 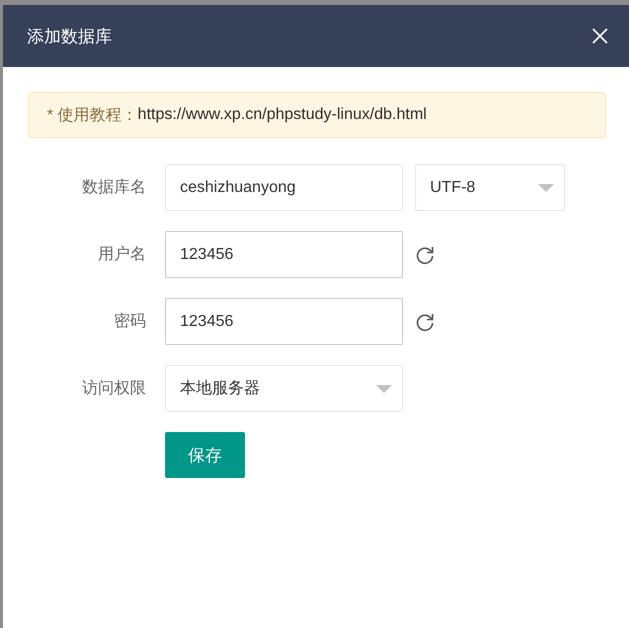 What do you see at coordinates (92, 116) in the screenshot?
I see `notice-label: * 使用教程：` at bounding box center [92, 116].